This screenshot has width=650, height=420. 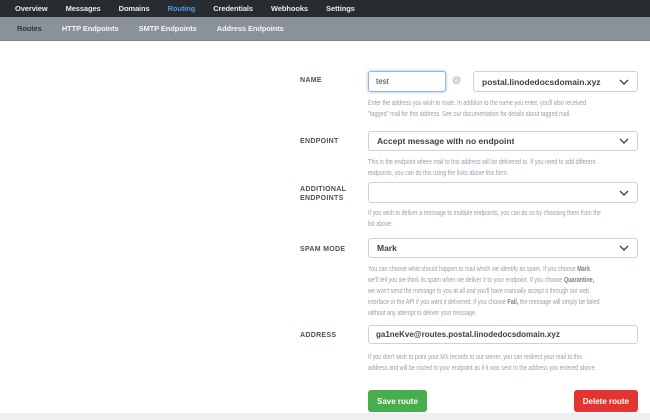 I want to click on nav-messages: Messages, so click(x=83, y=8).